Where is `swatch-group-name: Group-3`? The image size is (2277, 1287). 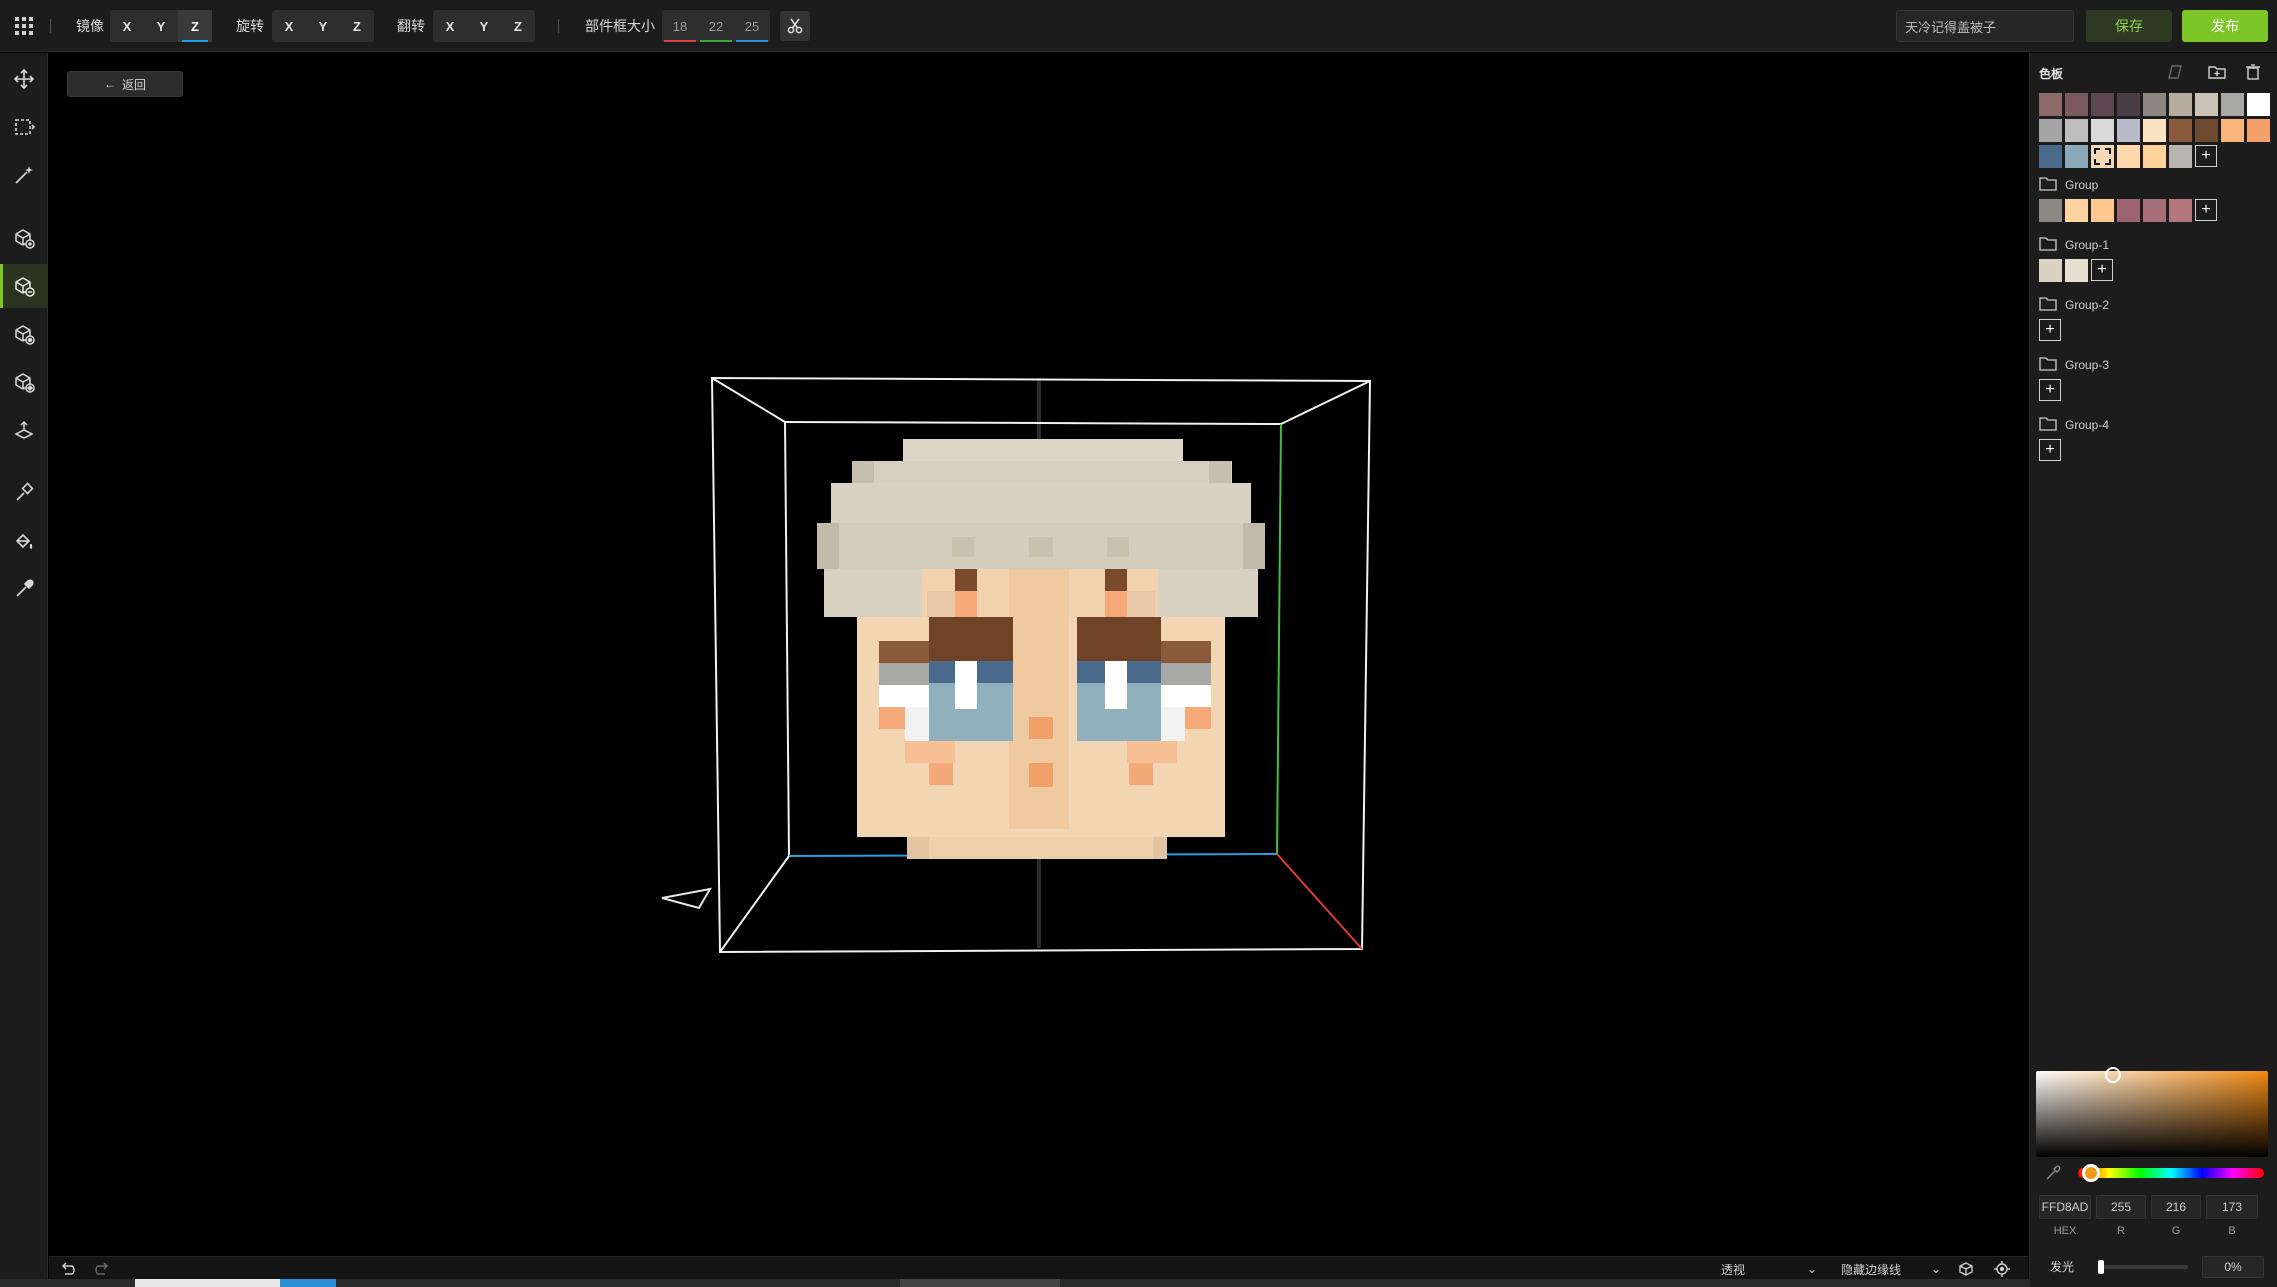
swatch-group-name: Group-3 is located at coordinates (2087, 365).